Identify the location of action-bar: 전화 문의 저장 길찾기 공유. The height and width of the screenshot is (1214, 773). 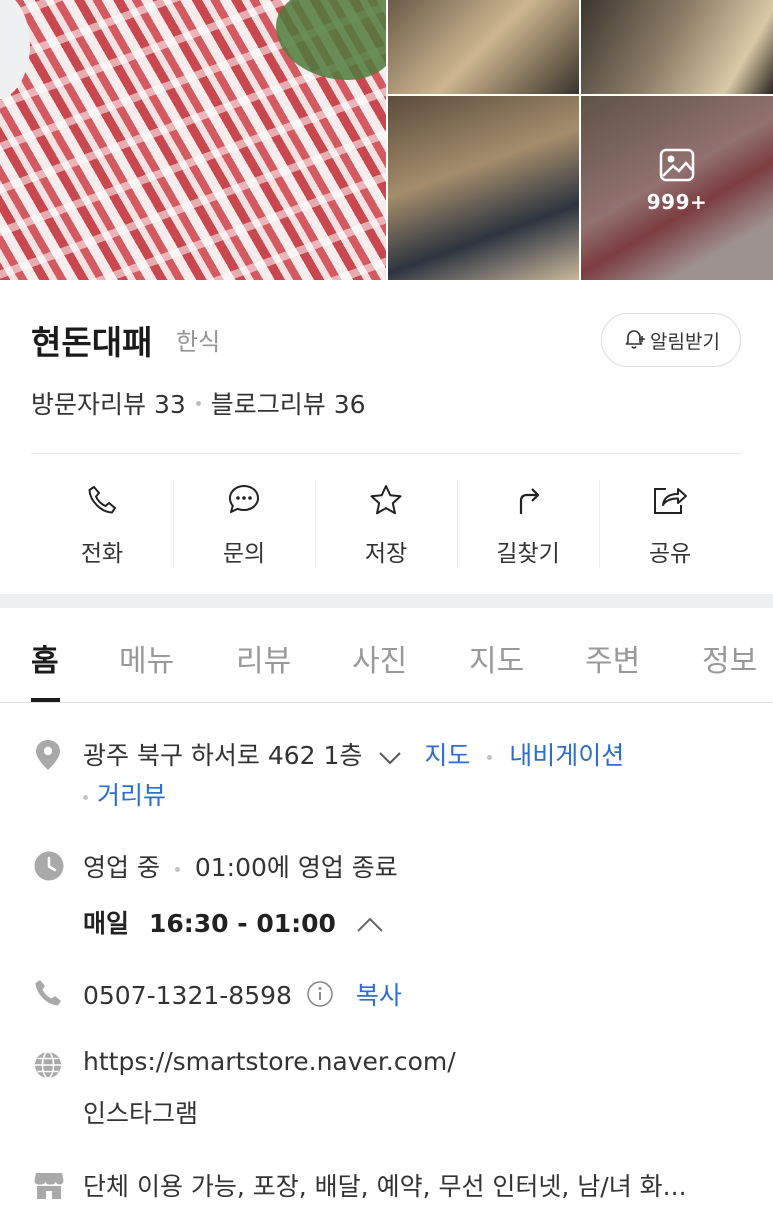
(386, 524).